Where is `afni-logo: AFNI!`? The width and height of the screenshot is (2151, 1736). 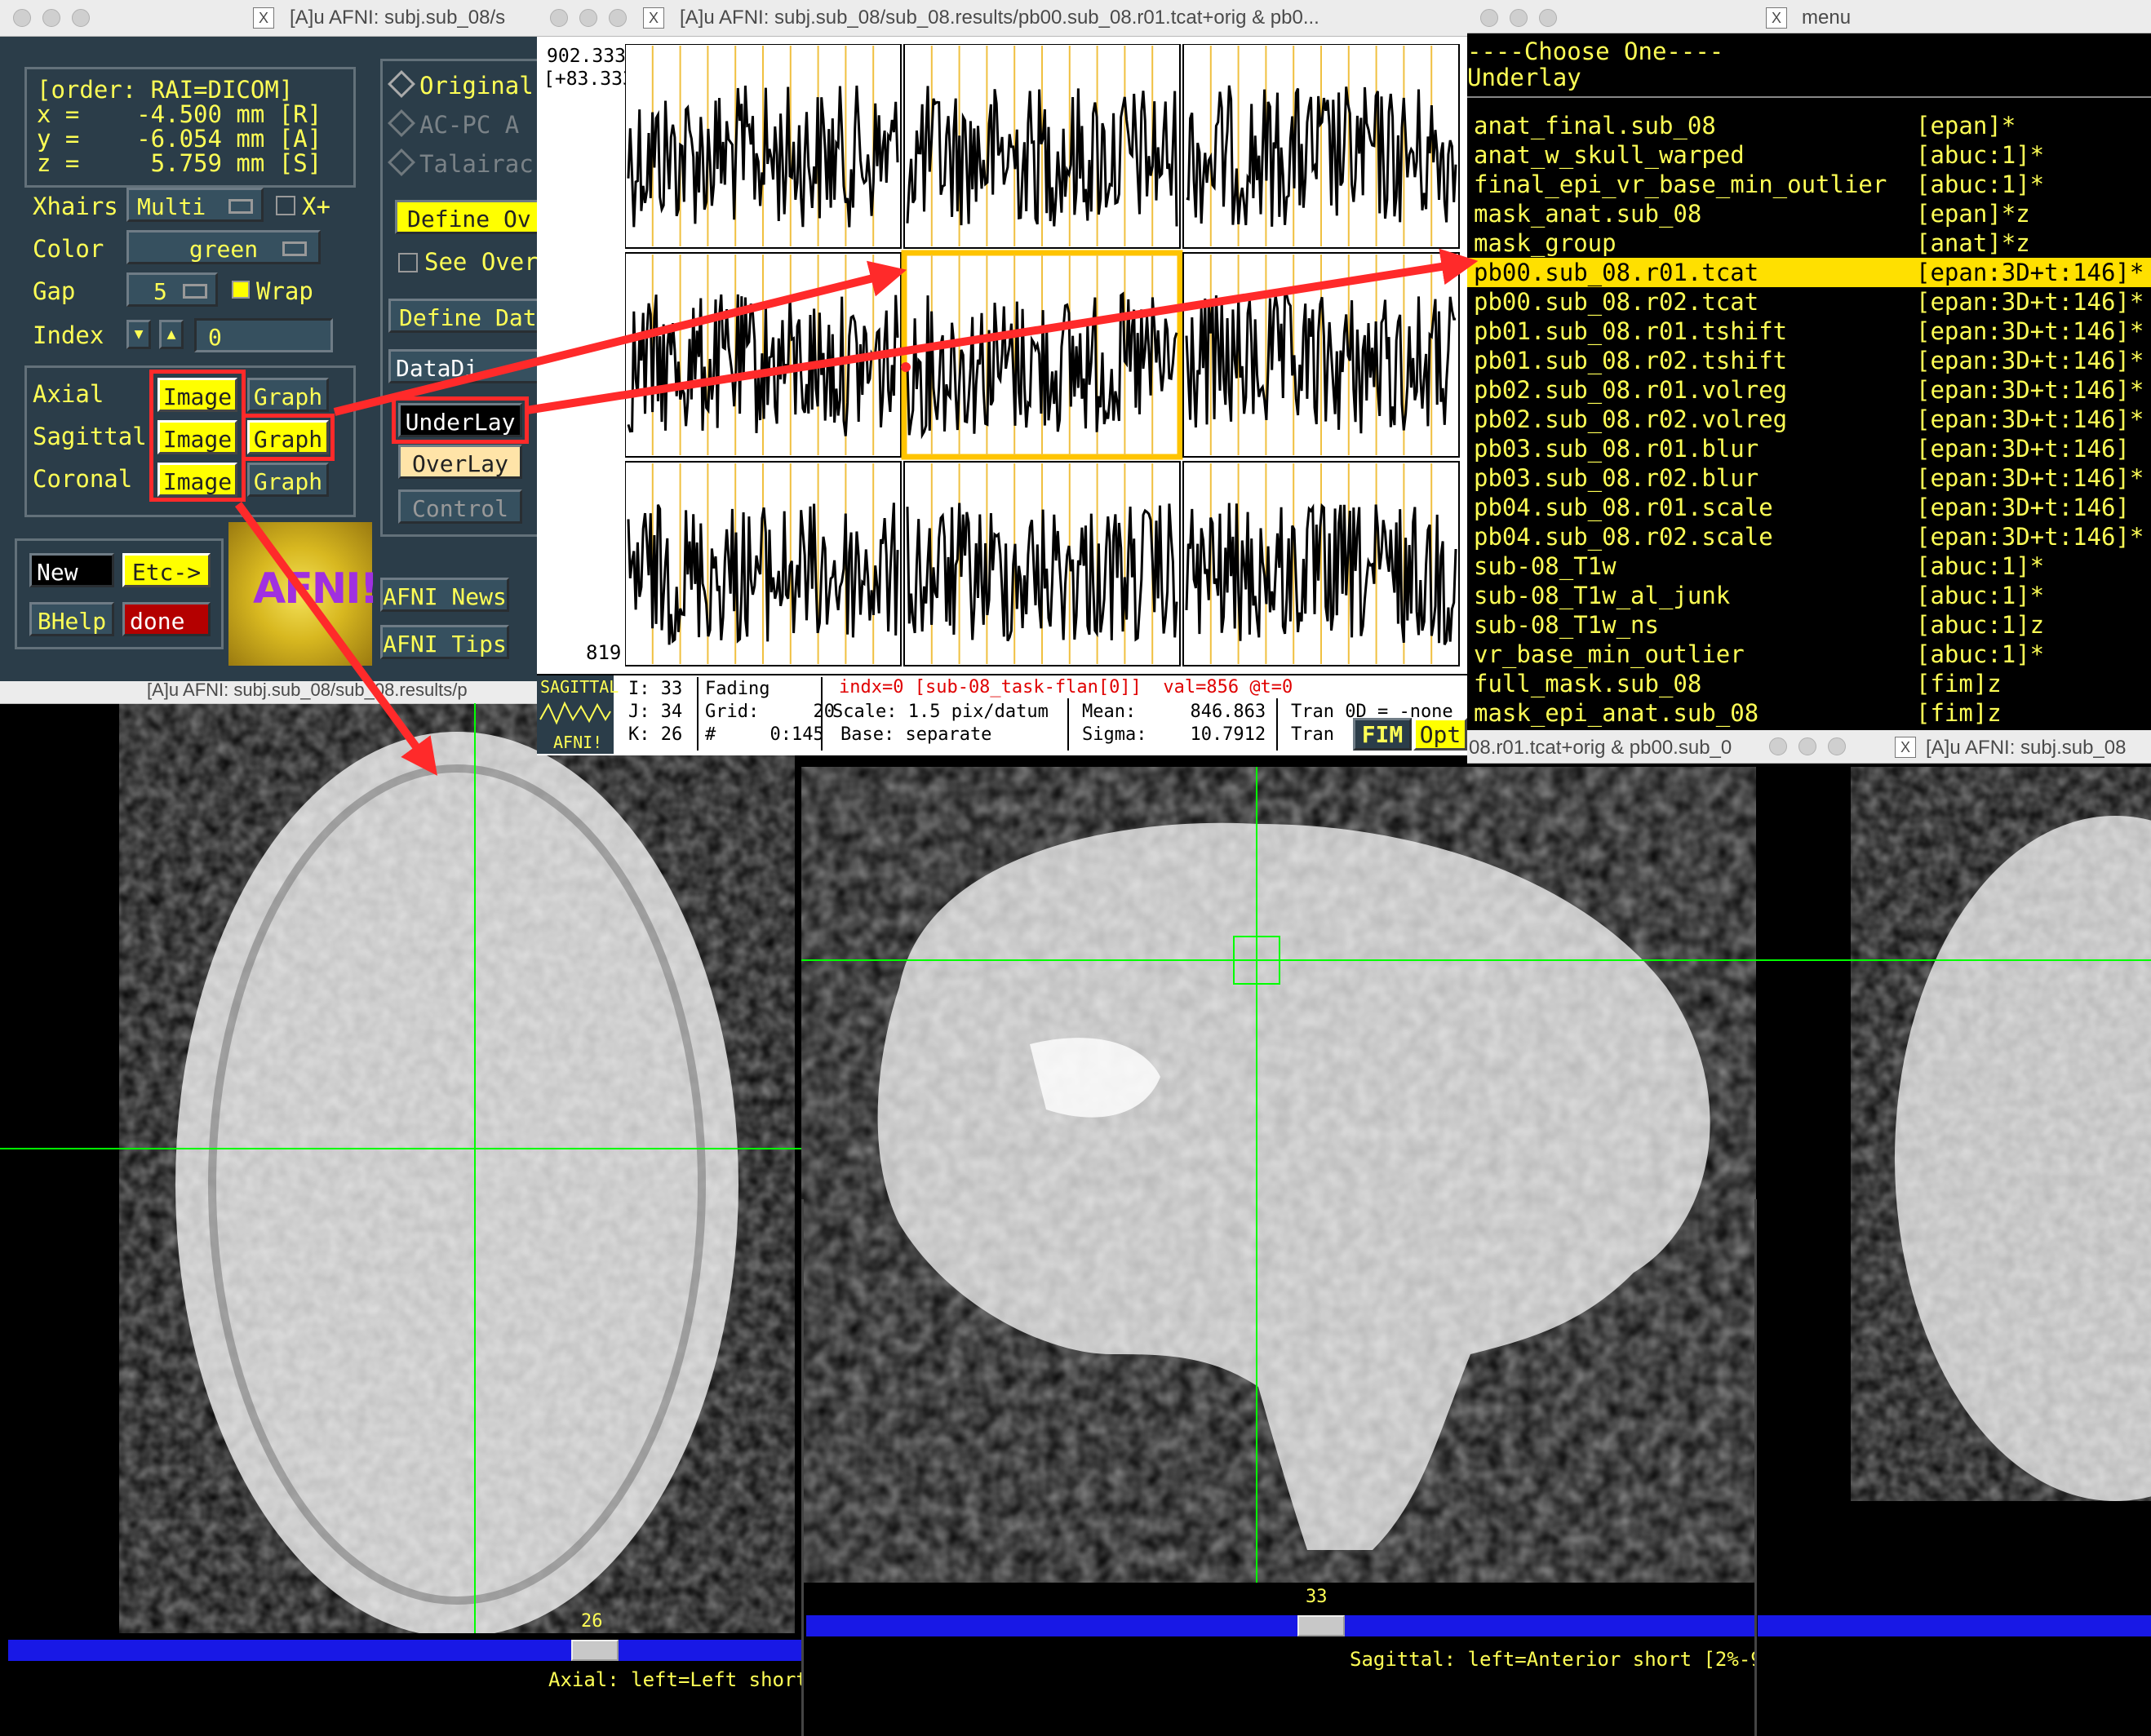 afni-logo: AFNI! is located at coordinates (303, 594).